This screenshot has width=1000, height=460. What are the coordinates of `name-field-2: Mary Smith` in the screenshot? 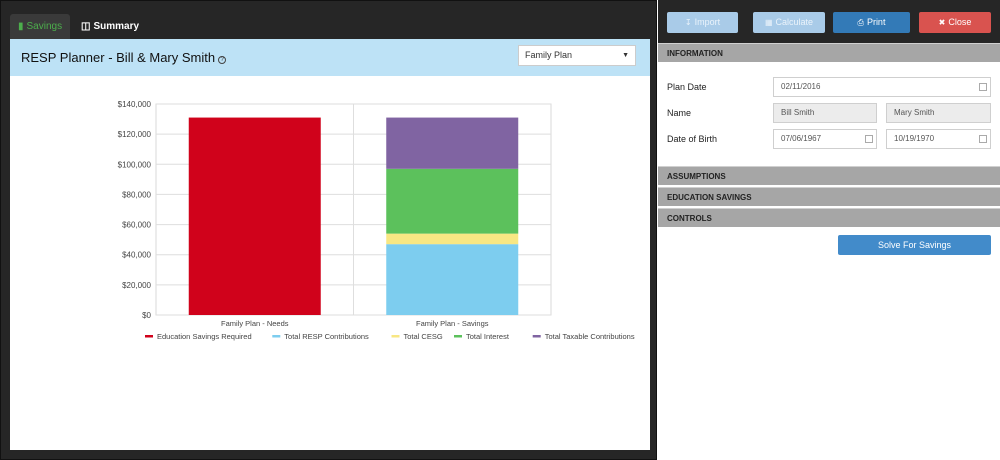 It's located at (938, 113).